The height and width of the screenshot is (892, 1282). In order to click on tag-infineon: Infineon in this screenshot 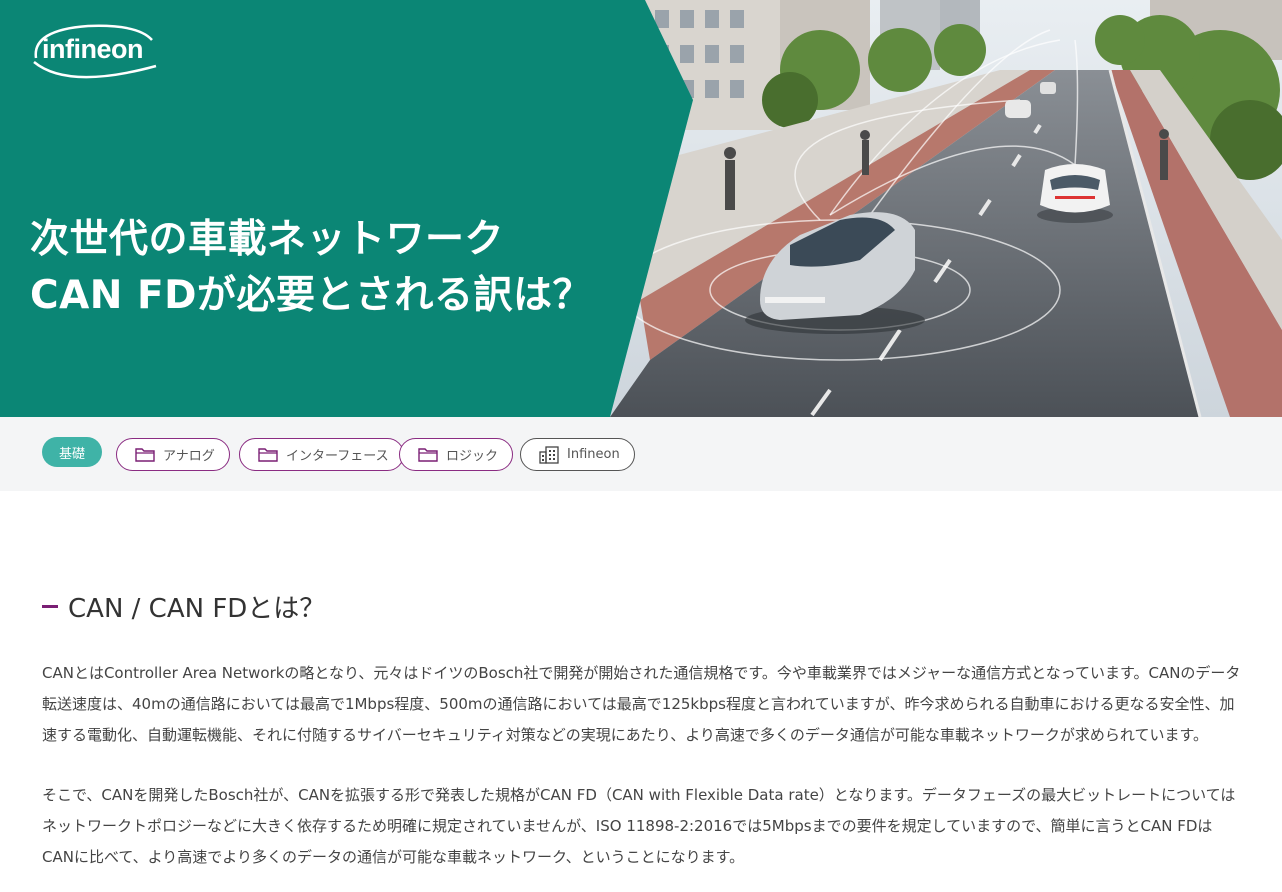, I will do `click(577, 454)`.